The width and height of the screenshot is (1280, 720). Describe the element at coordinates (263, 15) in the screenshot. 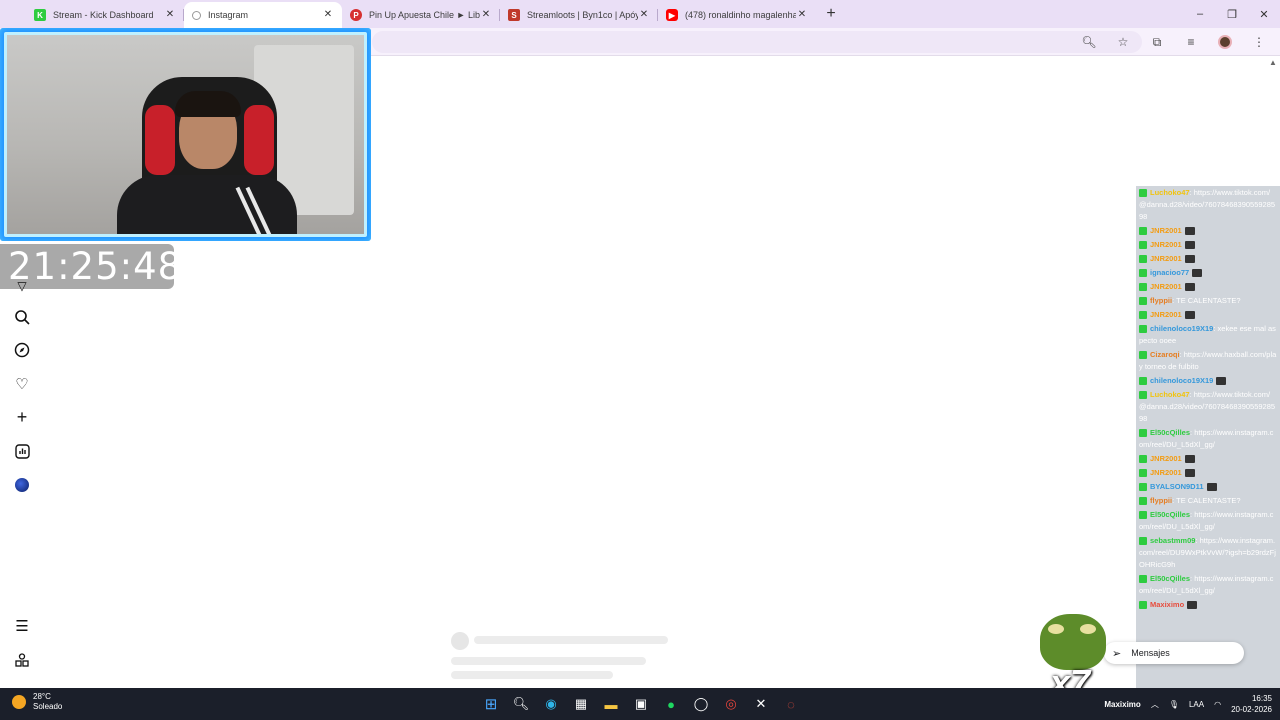

I see `tab-instagram: Instagram ✕` at that location.